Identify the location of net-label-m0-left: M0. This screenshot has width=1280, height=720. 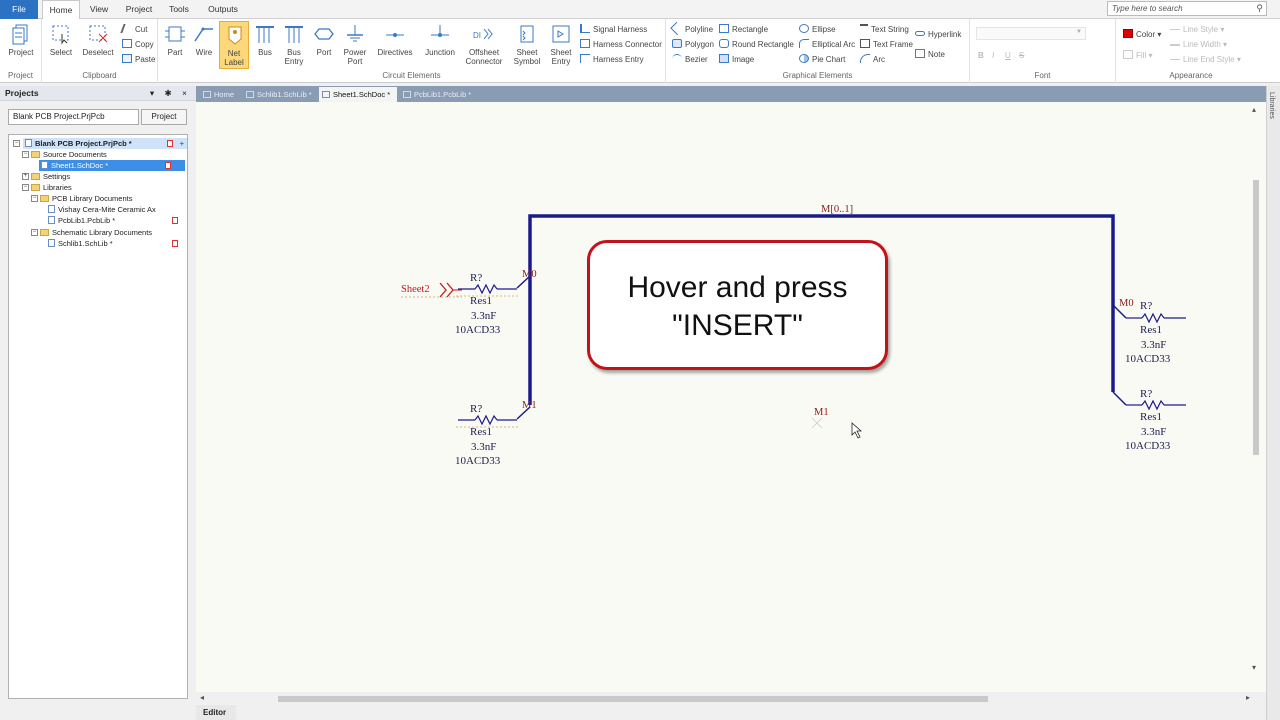
(529, 274).